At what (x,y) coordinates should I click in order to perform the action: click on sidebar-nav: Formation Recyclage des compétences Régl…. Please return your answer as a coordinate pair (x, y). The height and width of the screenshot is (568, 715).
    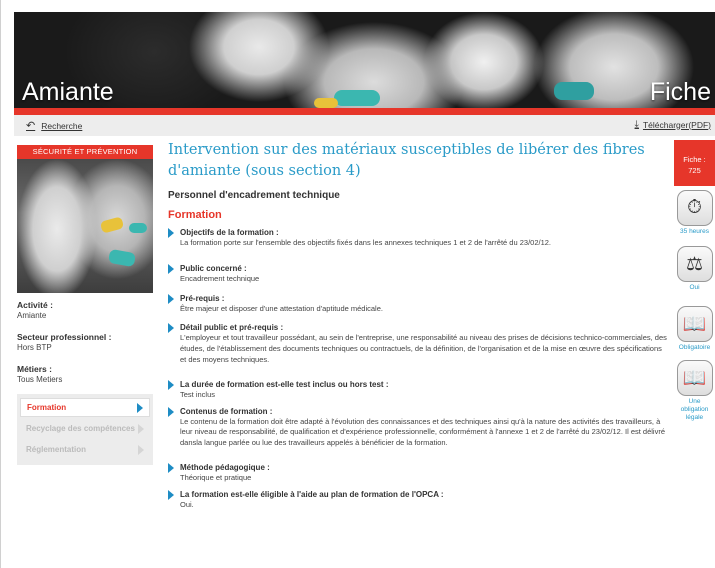
    Looking at the image, I should click on (85, 429).